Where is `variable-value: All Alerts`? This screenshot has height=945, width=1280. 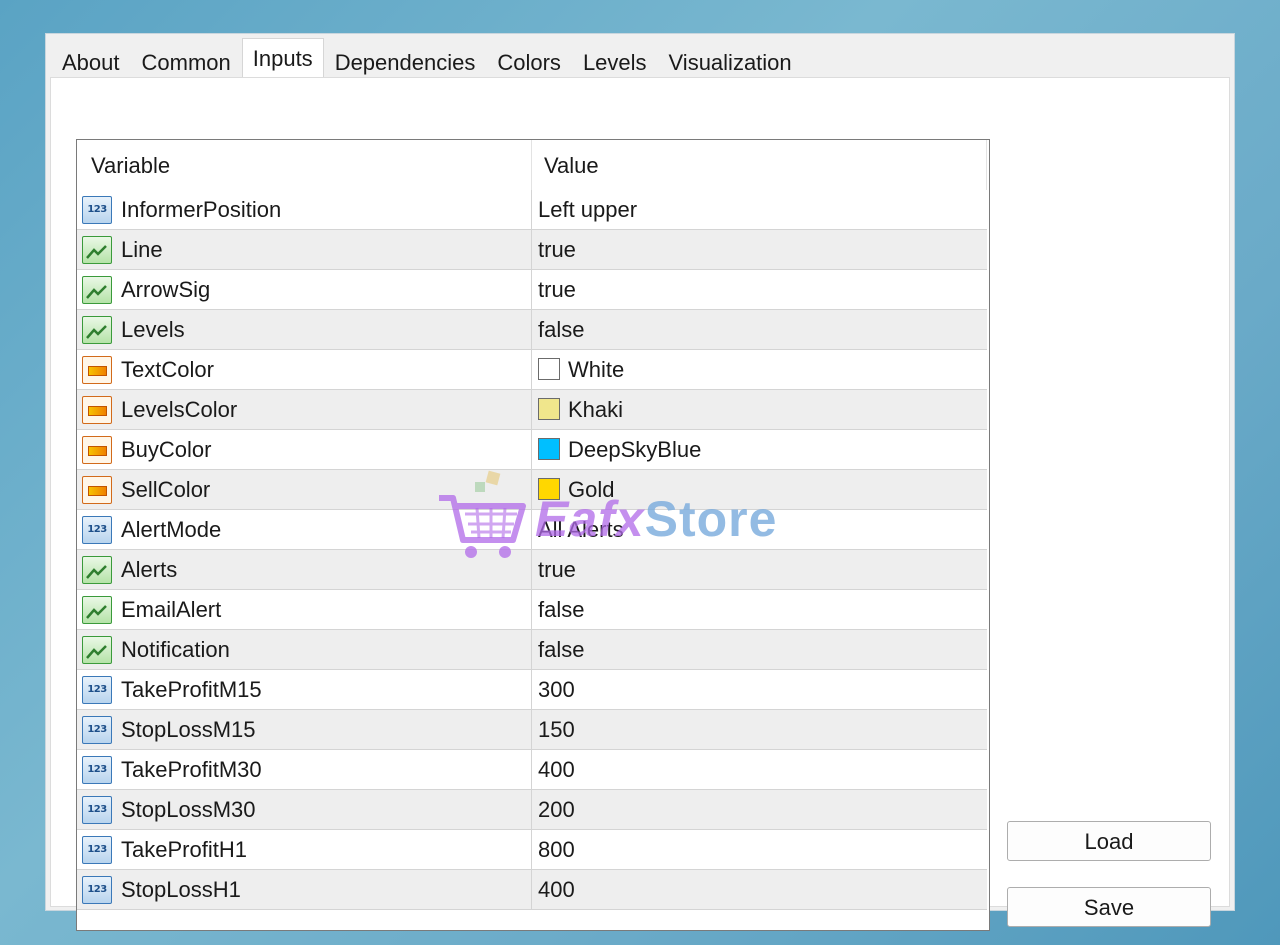
variable-value: All Alerts is located at coordinates (581, 529).